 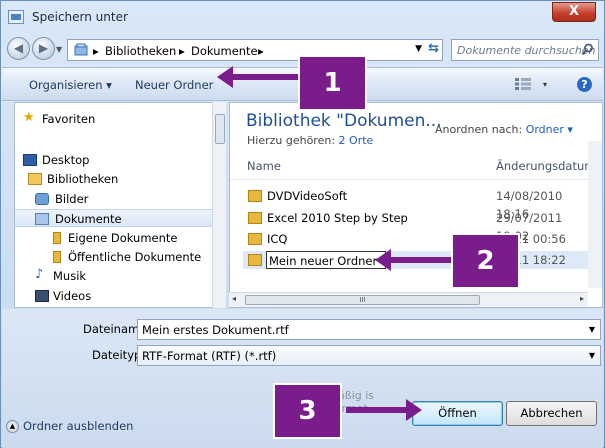 I want to click on nav-label: Musik, so click(x=70, y=276).